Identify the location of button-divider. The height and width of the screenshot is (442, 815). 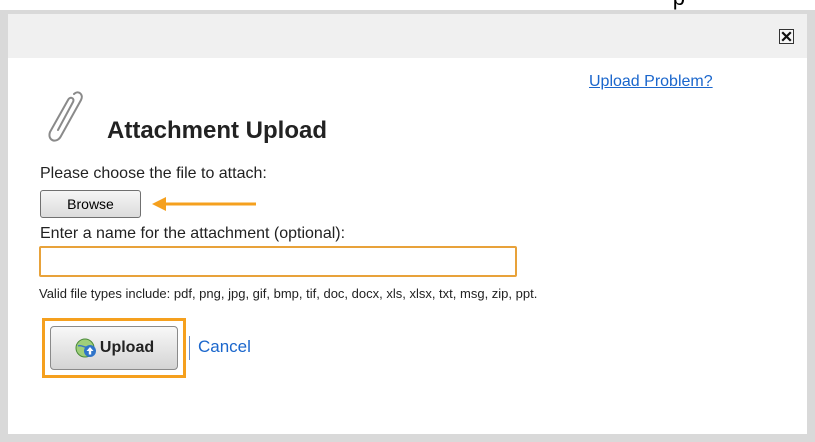
(189, 348).